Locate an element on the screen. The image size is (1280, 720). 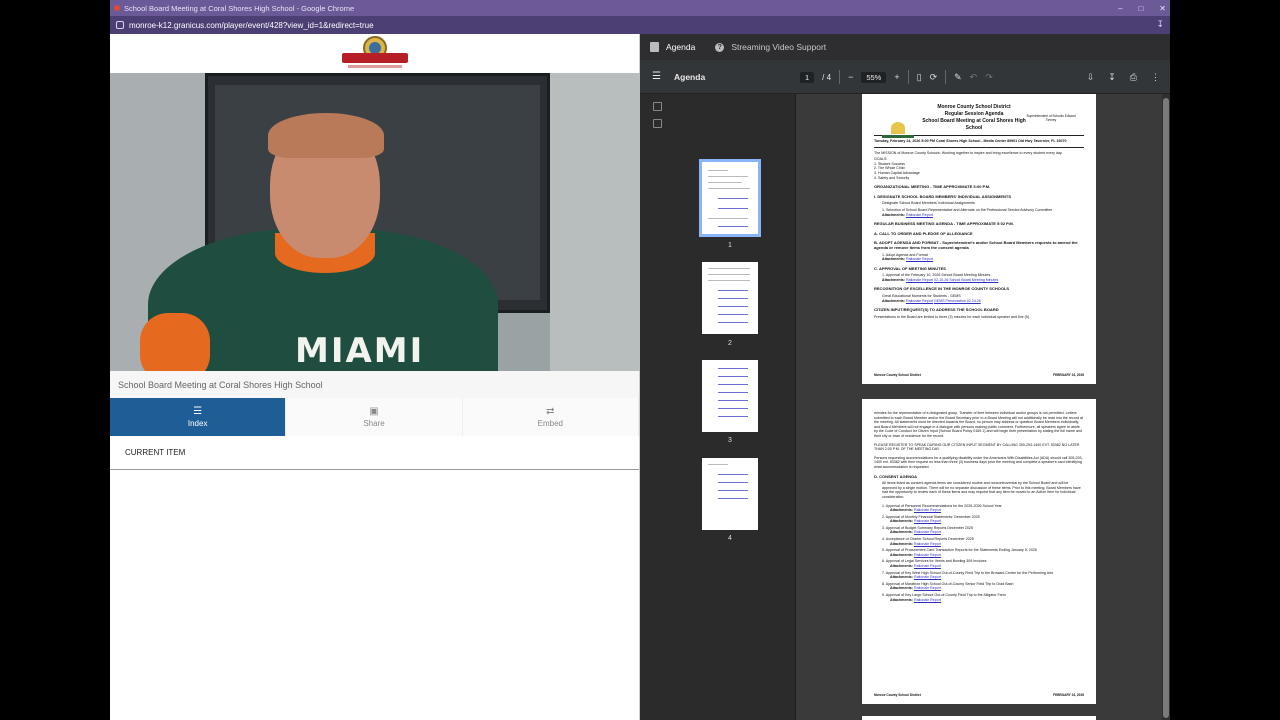
page-number-input: 1 is located at coordinates (807, 77).